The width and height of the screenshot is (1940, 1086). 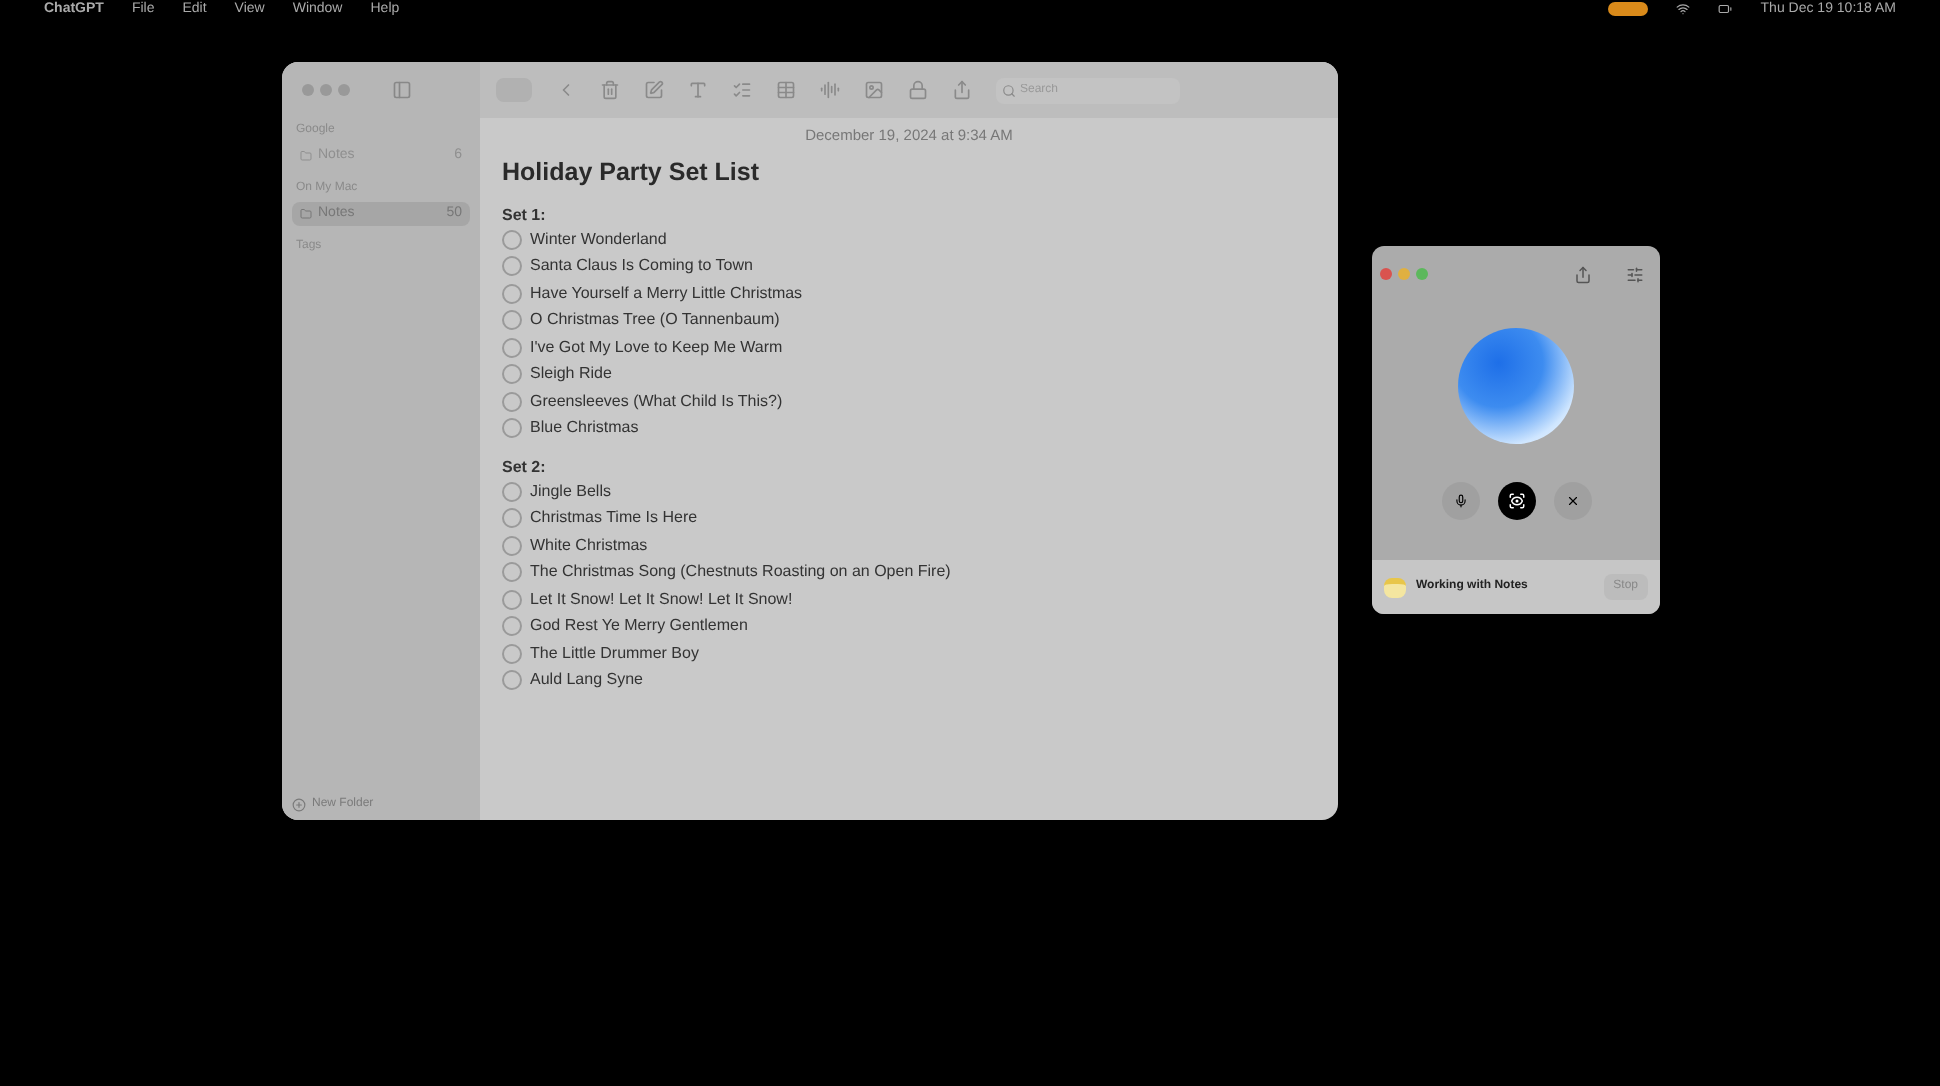 What do you see at coordinates (742, 90) in the screenshot?
I see `checklist-icon` at bounding box center [742, 90].